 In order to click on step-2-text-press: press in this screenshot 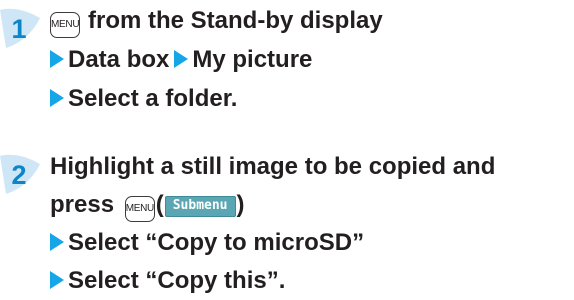, I will do `click(82, 204)`.